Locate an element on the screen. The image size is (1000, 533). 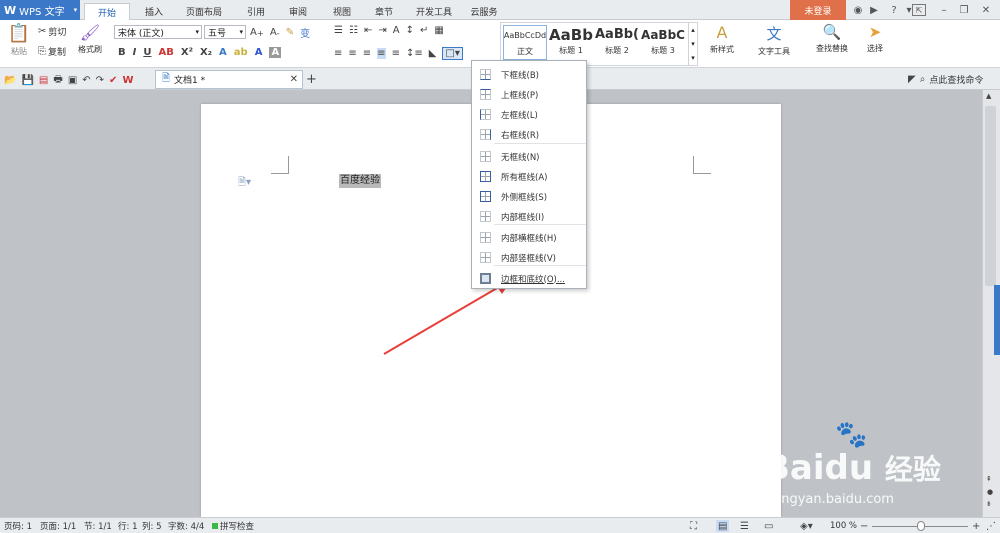
tab-chapter: 章节 is located at coordinates (384, 11).